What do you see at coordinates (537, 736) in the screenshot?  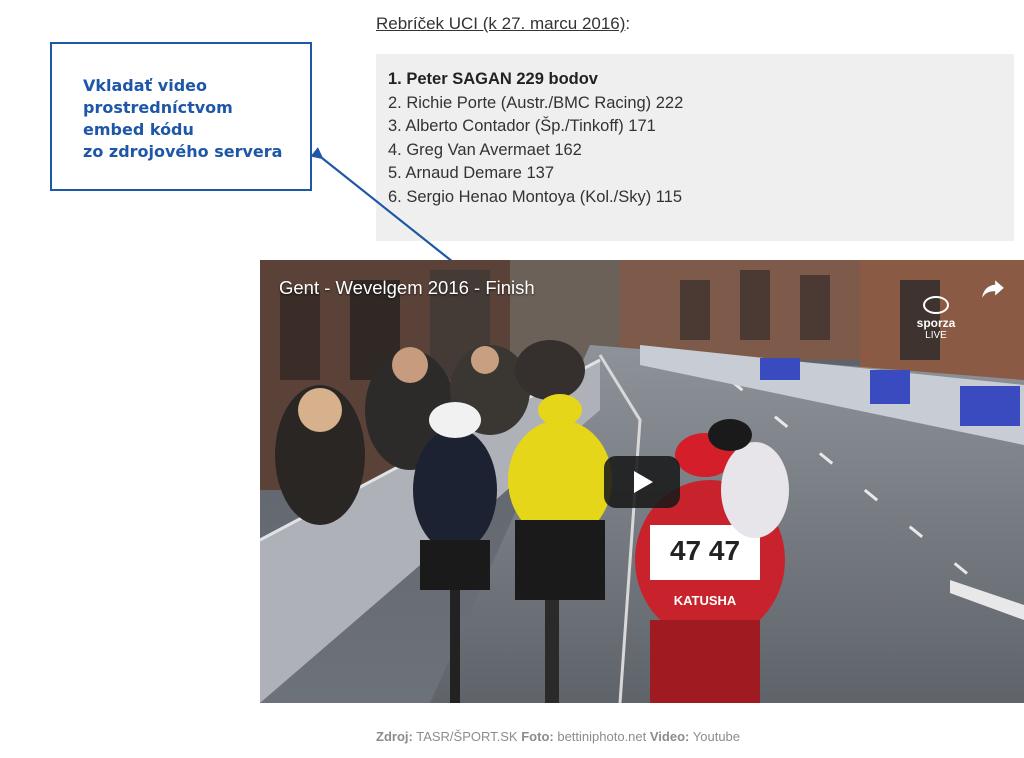 I see `photo-label: Foto:` at bounding box center [537, 736].